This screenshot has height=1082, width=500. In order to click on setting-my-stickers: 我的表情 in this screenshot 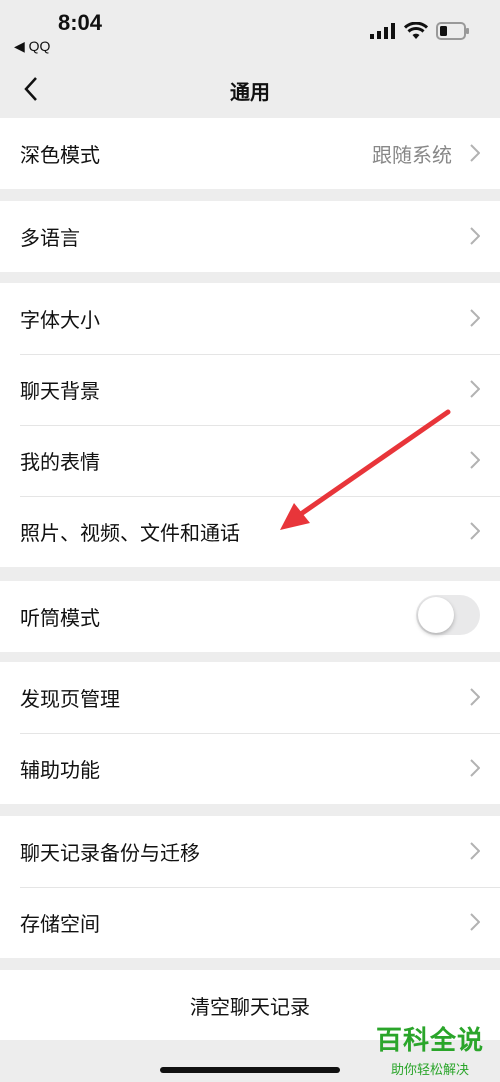, I will do `click(250, 460)`.